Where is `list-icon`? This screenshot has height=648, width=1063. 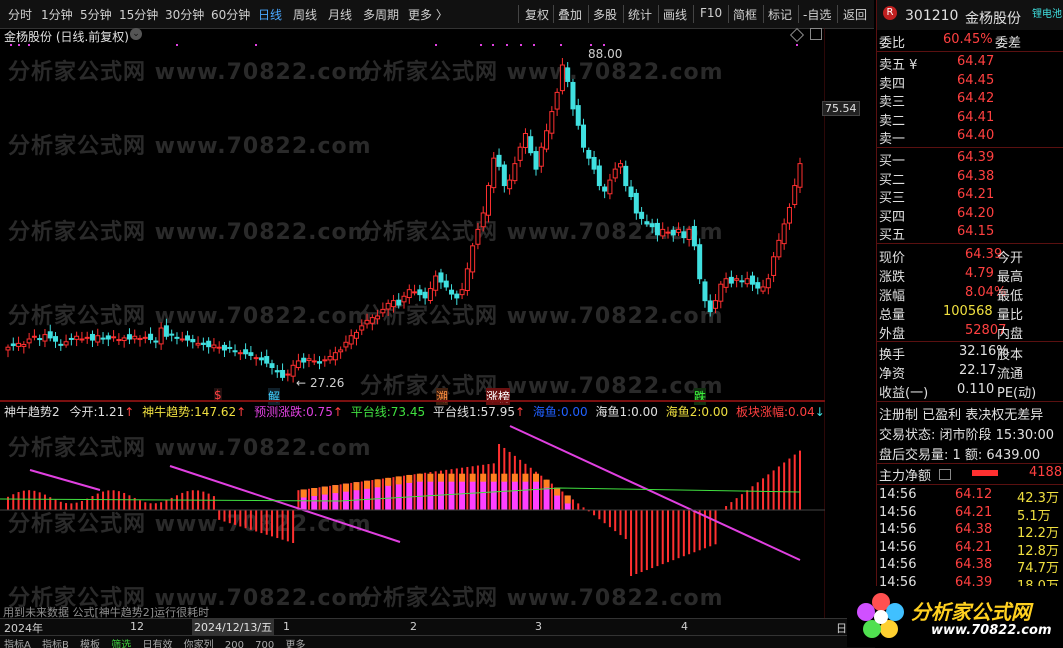
list-icon is located at coordinates (945, 474).